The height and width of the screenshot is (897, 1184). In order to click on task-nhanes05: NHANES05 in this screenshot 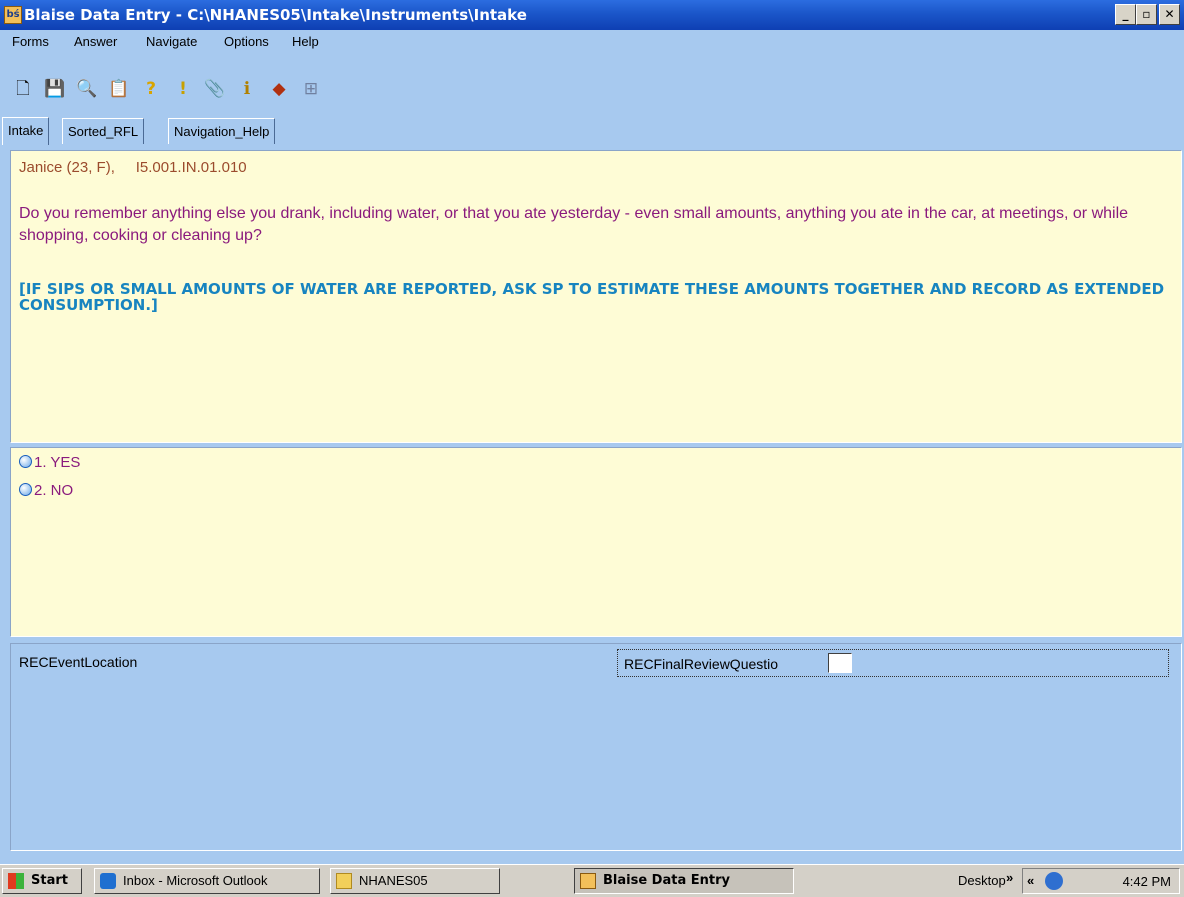, I will do `click(415, 881)`.